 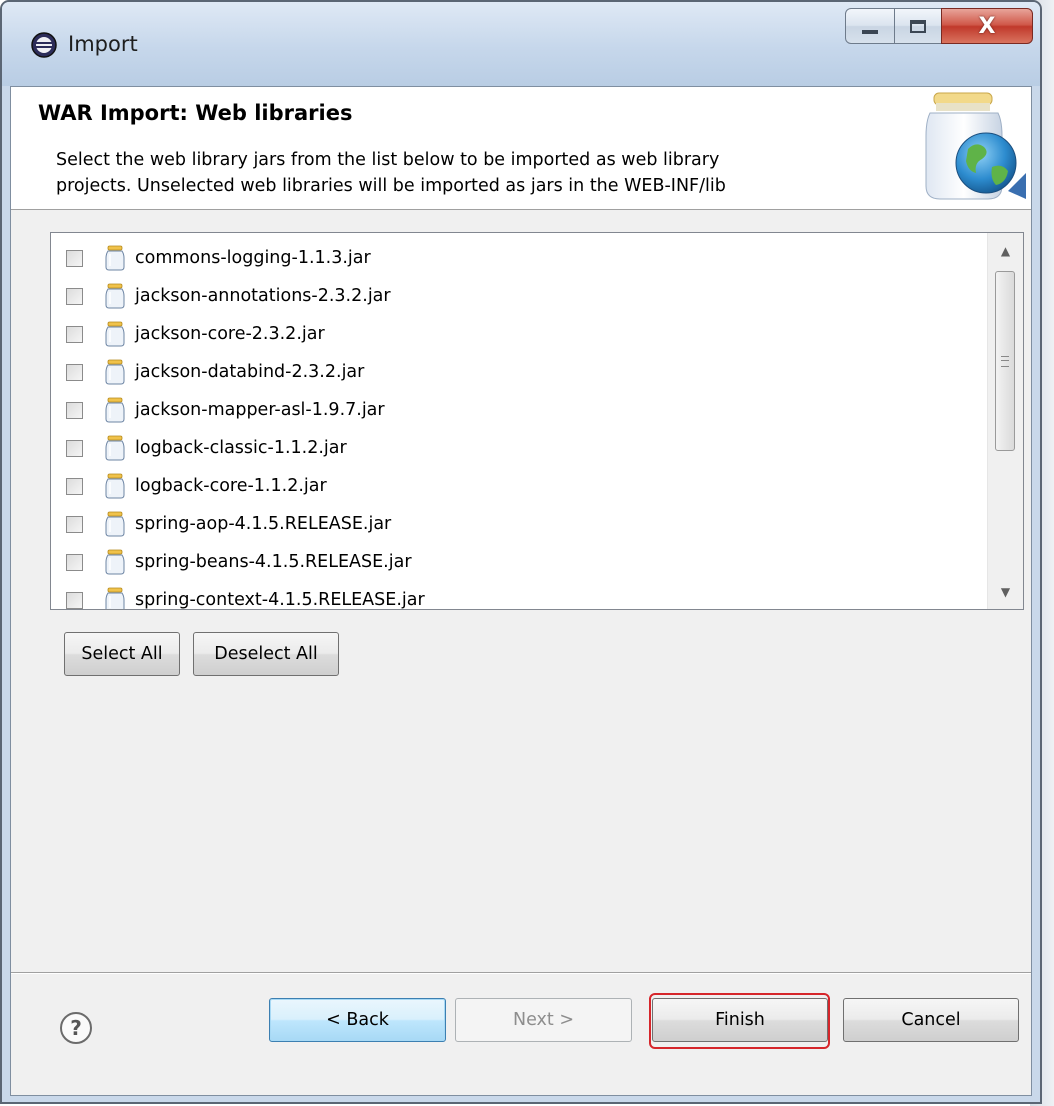 What do you see at coordinates (521, 44) in the screenshot?
I see `title-bar: Import X` at bounding box center [521, 44].